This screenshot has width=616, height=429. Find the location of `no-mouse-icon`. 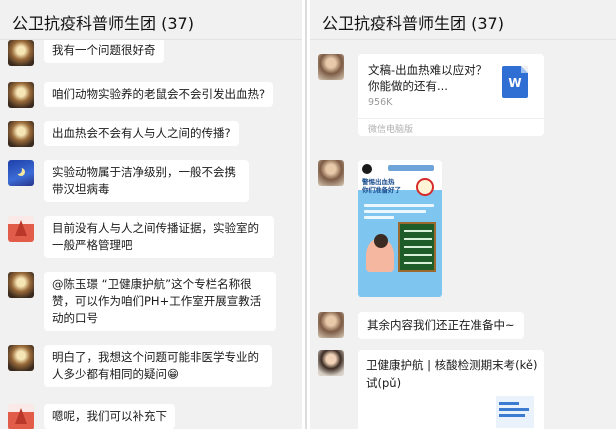

no-mouse-icon is located at coordinates (425, 187).